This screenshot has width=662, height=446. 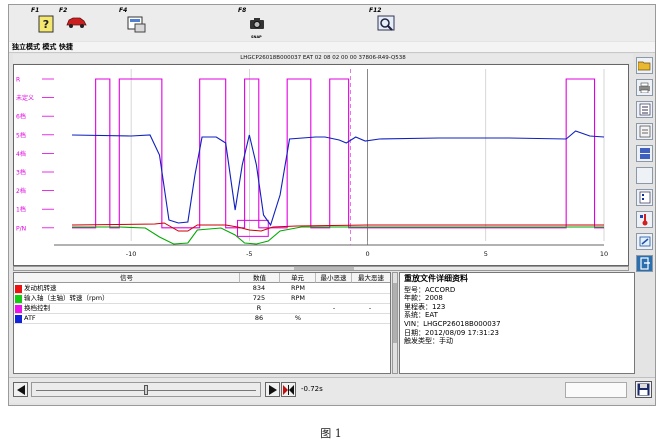 What do you see at coordinates (371, 278) in the screenshot?
I see `col-max-header: 最大恶速` at bounding box center [371, 278].